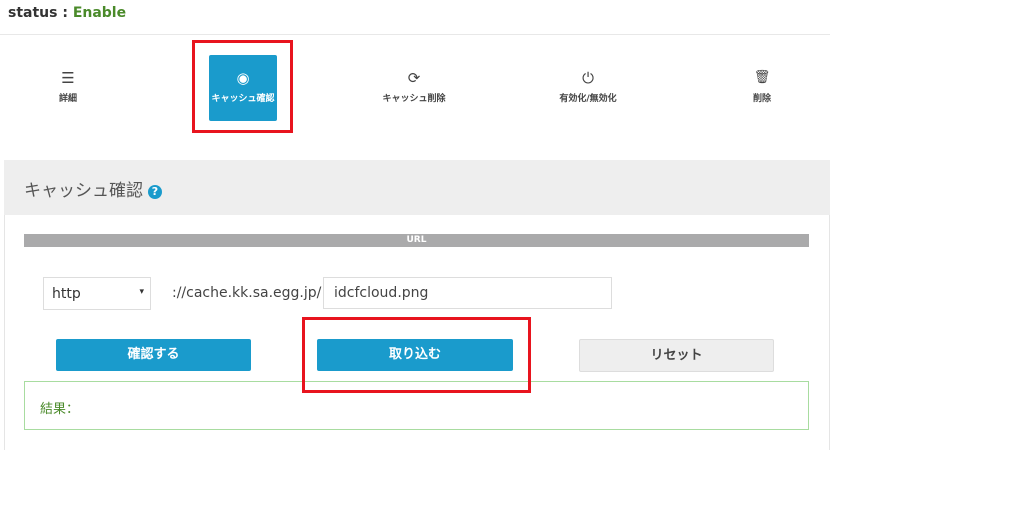 Image resolution: width=1024 pixels, height=512 pixels. What do you see at coordinates (141, 292) in the screenshot?
I see `chevron-down-icon: ▾` at bounding box center [141, 292].